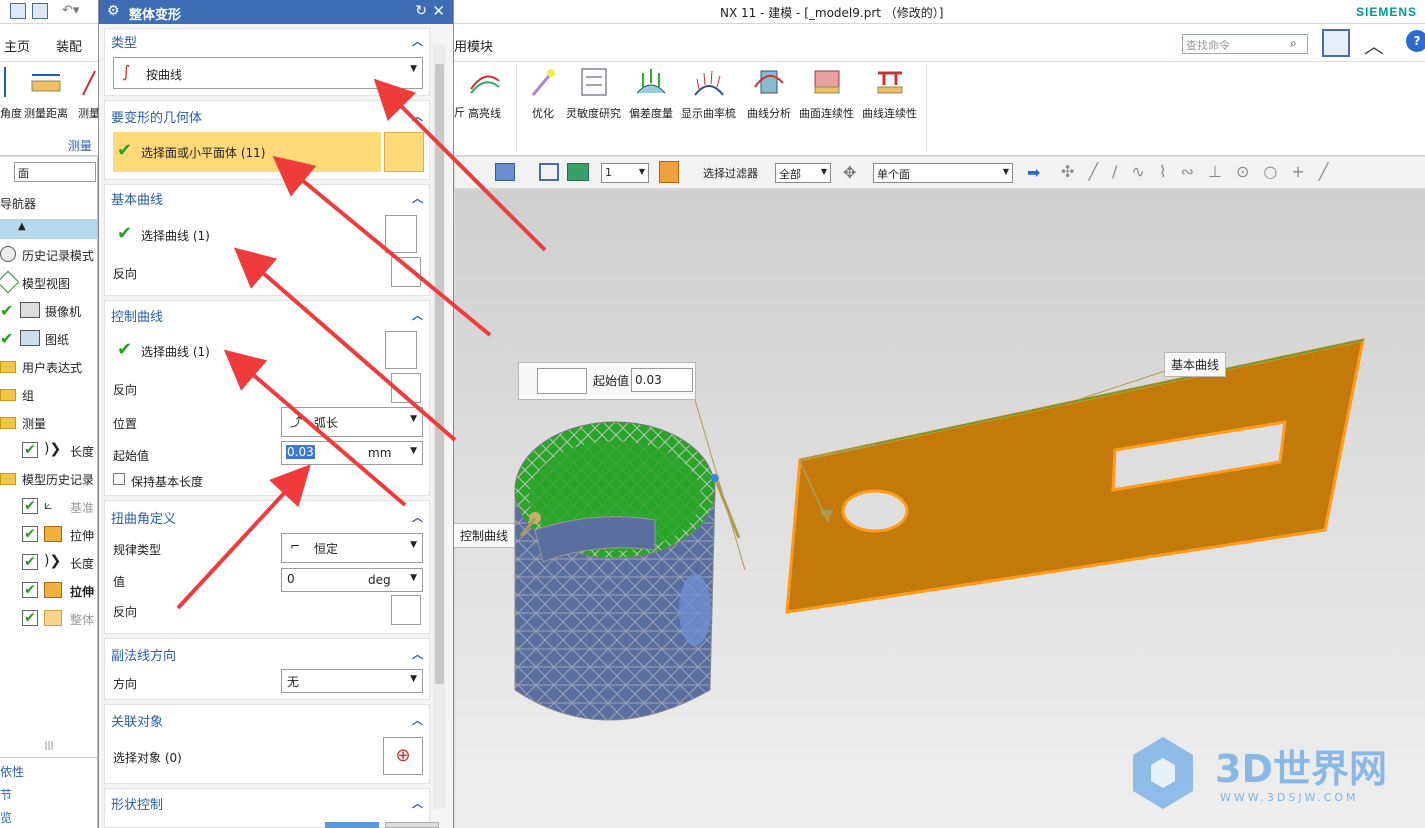  Describe the element at coordinates (119, 479) in the screenshot. I see `keep-length-checkbox` at that location.